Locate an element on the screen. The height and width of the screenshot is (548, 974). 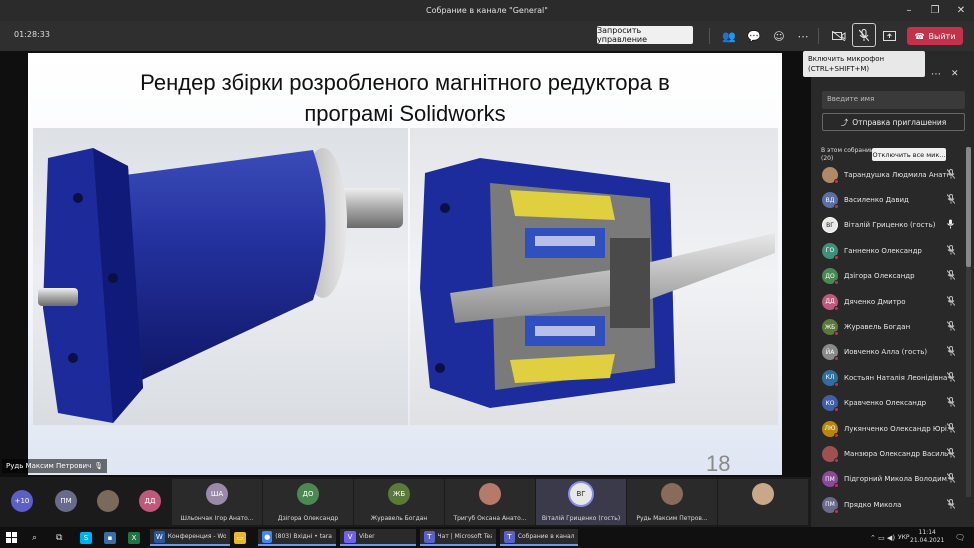
participant-row: КО Кравченко Олександр is located at coordinates (887, 403).